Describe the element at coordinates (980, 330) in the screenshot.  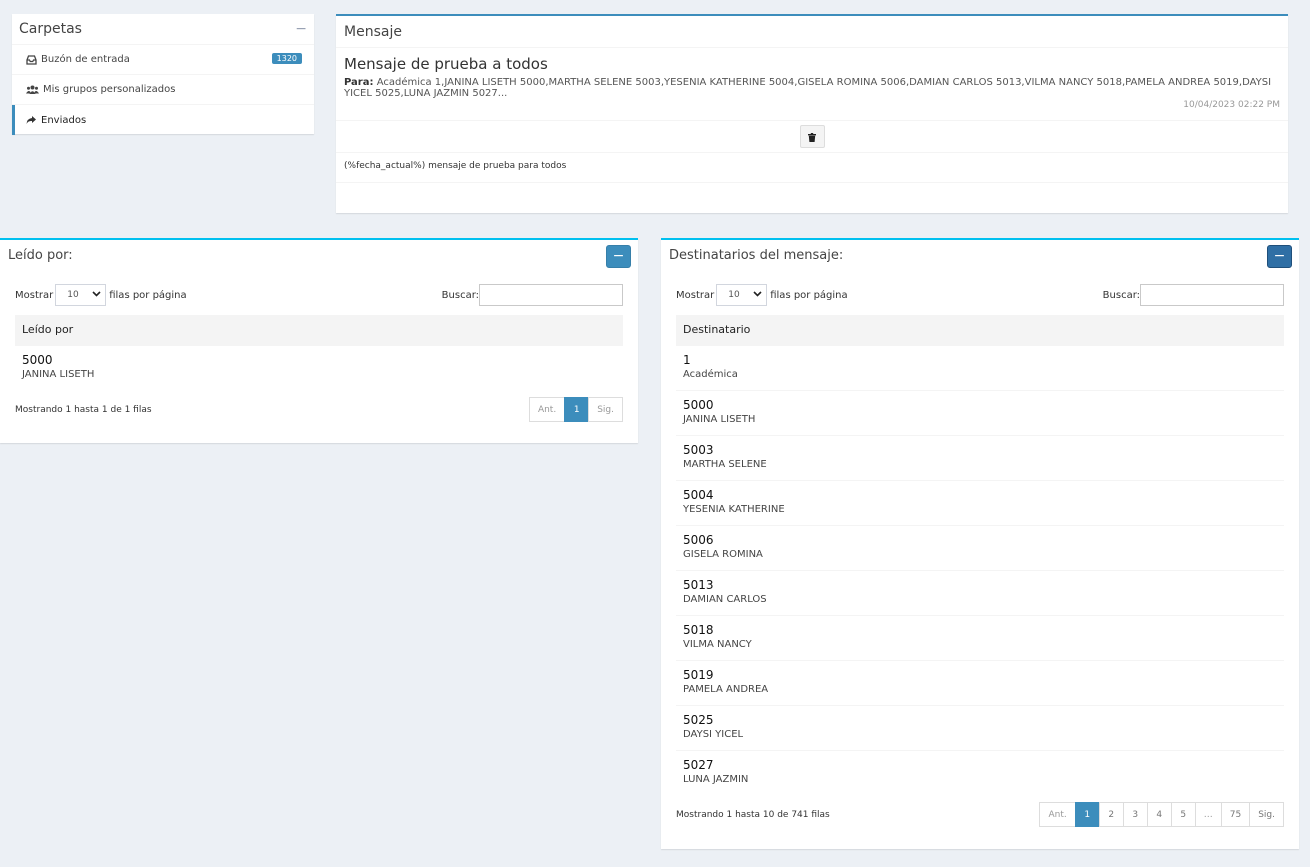
I see `column-header: Destinatario` at that location.